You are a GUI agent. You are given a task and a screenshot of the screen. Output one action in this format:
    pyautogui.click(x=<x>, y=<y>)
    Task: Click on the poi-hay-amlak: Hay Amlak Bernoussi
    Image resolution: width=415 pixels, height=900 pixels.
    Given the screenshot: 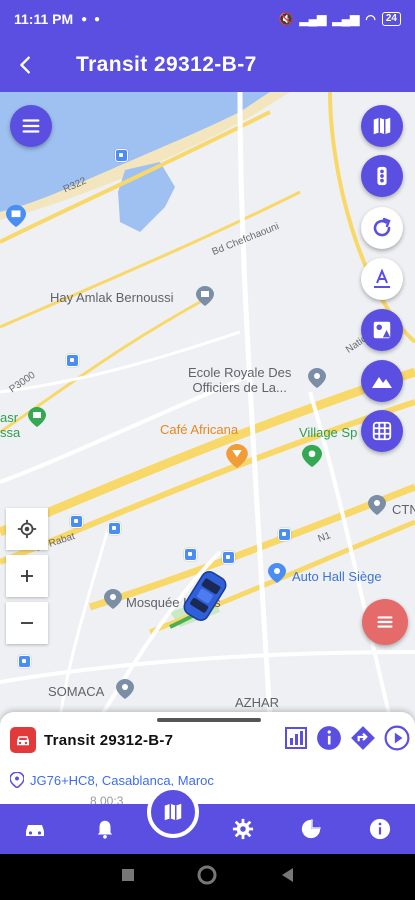 What is the action you would take?
    pyautogui.click(x=112, y=297)
    